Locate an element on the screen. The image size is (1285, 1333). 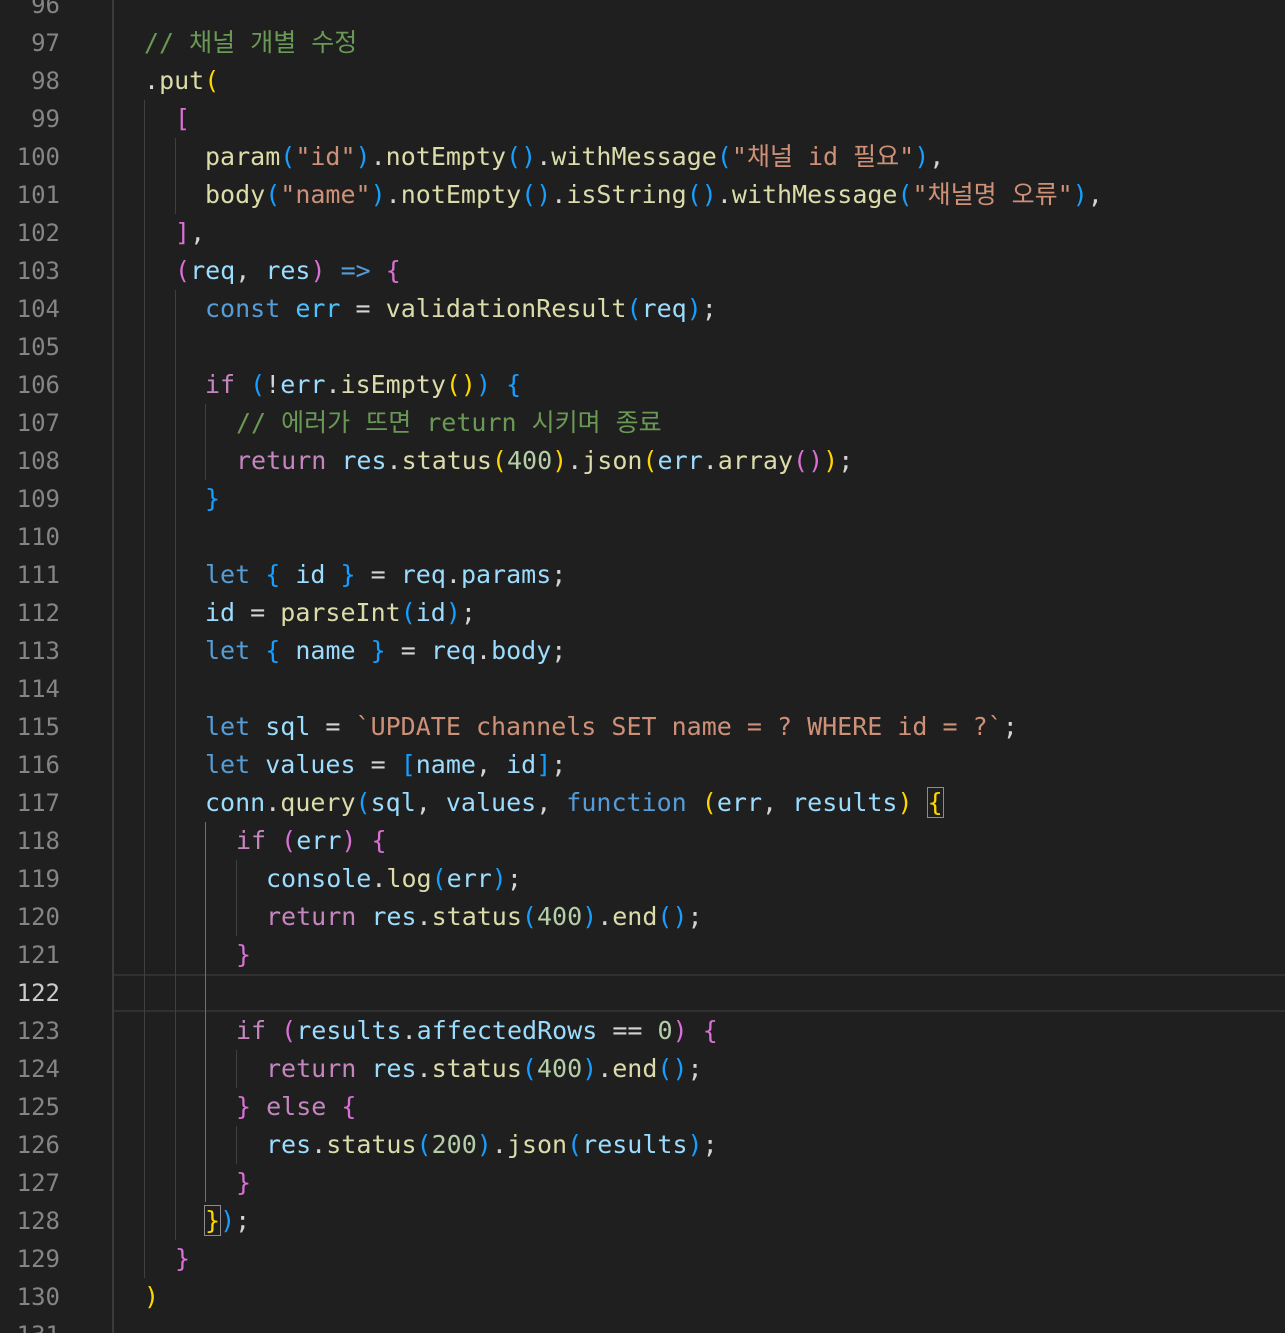
code-token: } is located at coordinates (213, 498).